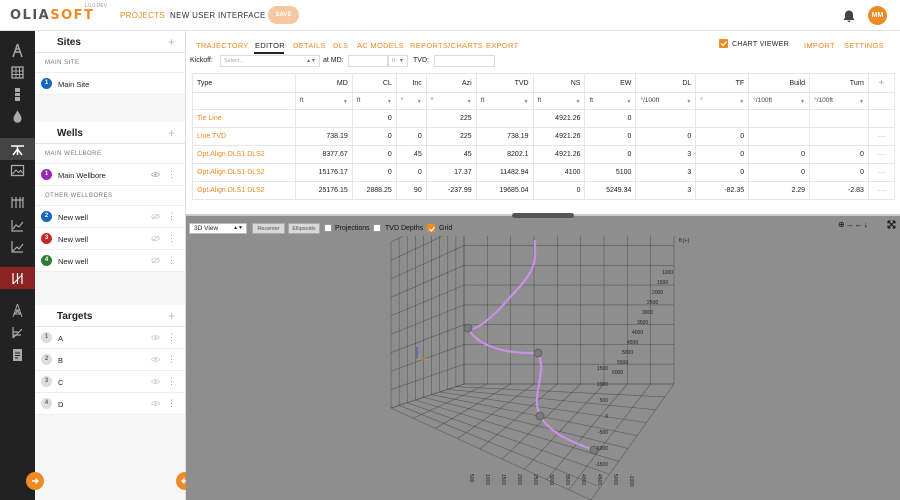 This screenshot has height=500, width=900. Describe the element at coordinates (502, 45) in the screenshot. I see `tab-export: EXPORT` at that location.